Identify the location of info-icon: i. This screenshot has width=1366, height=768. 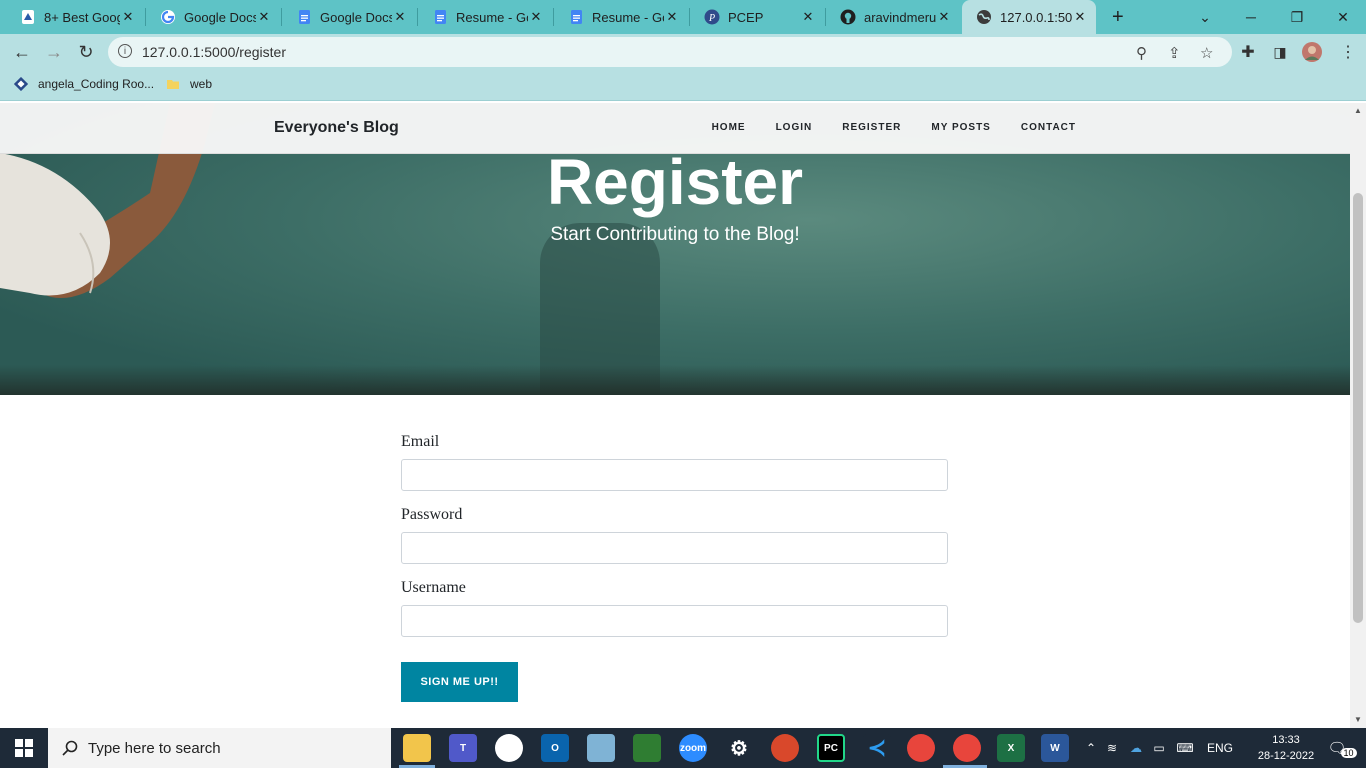
(125, 51).